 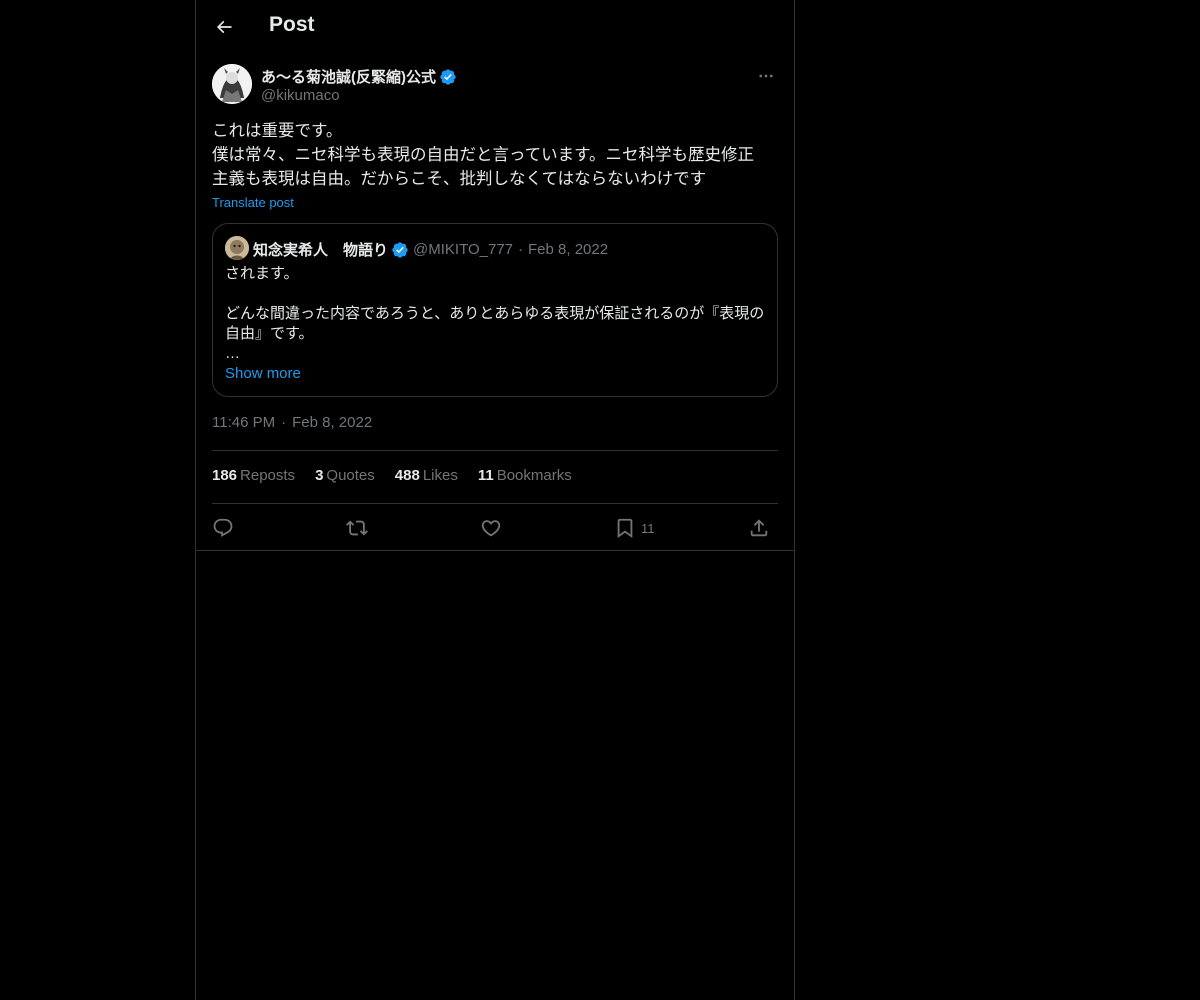 I want to click on like-icon, so click(x=491, y=528).